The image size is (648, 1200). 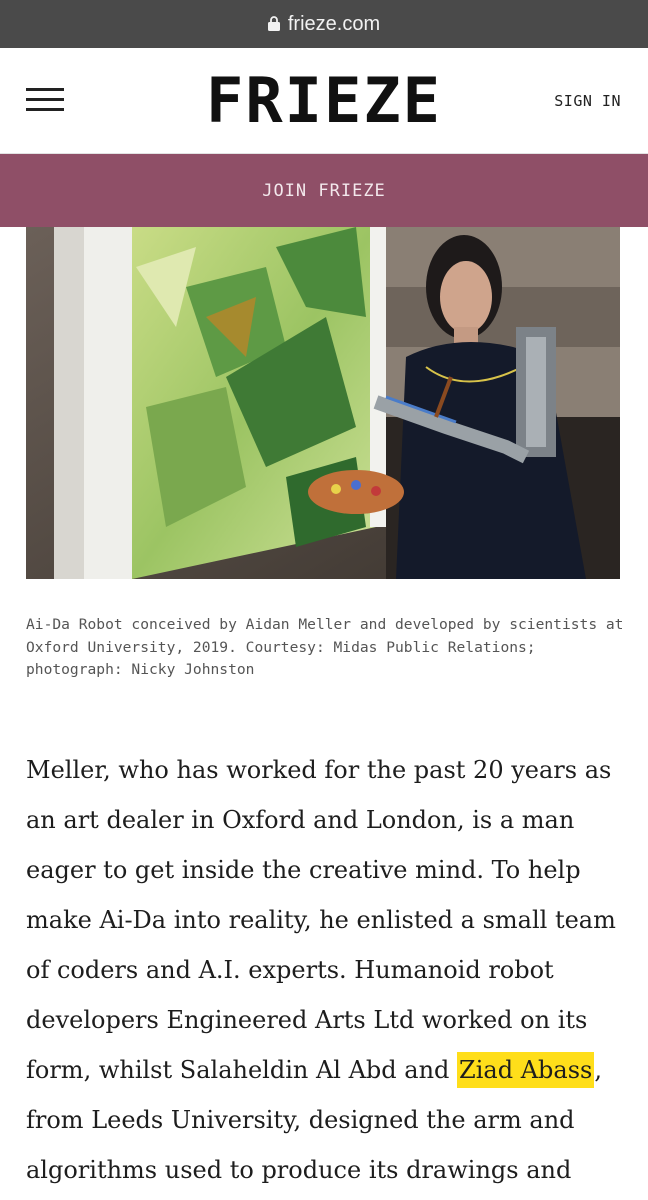 I want to click on highlighted-text: Ziad Abass, so click(x=526, y=1070).